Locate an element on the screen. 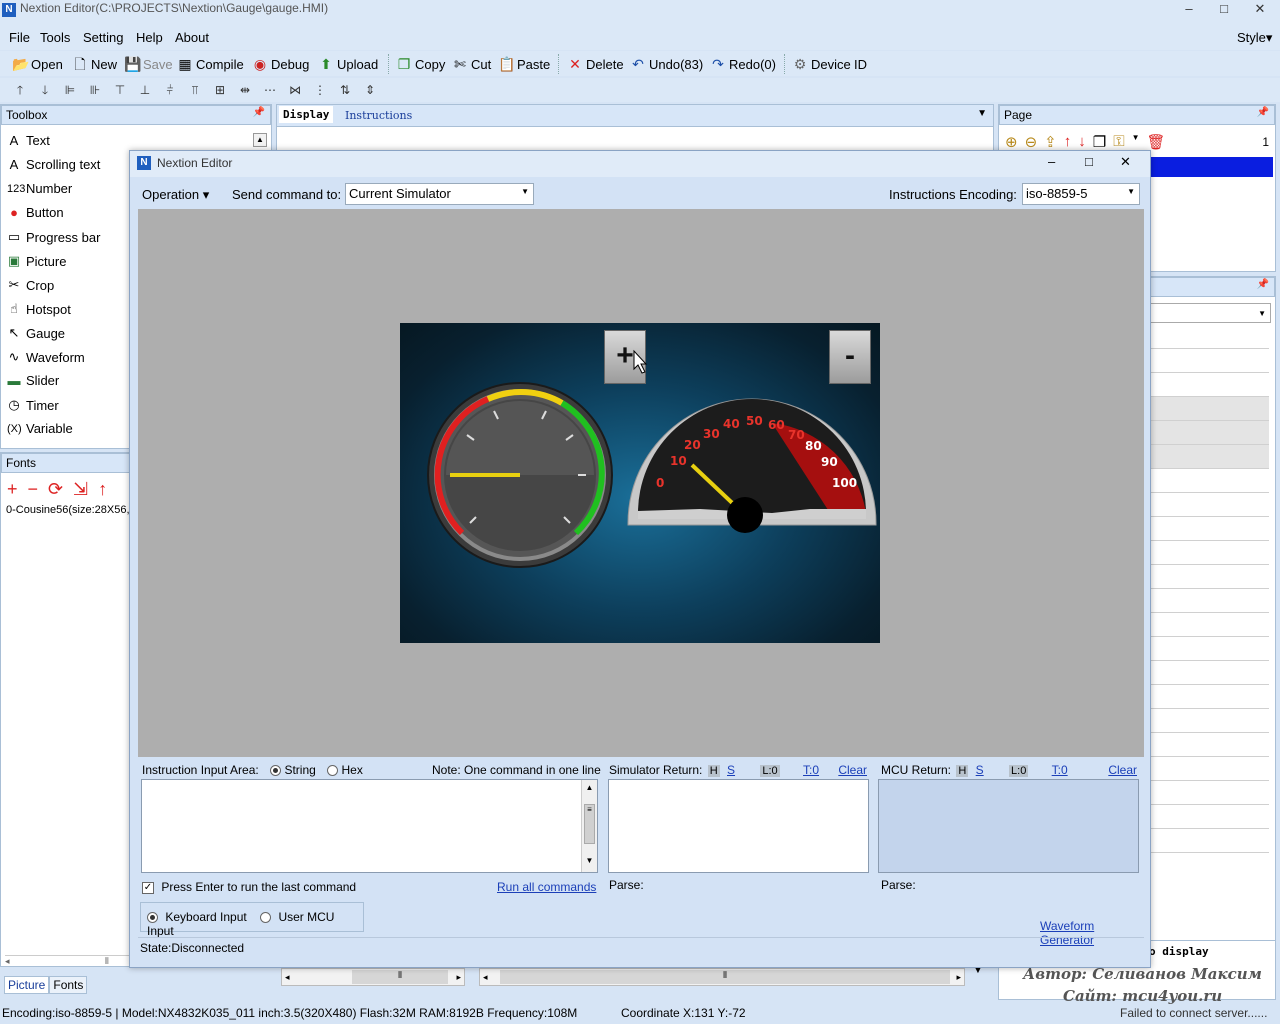 The image size is (1280, 1024). align-bottom-icon: ⊥ is located at coordinates (145, 90).